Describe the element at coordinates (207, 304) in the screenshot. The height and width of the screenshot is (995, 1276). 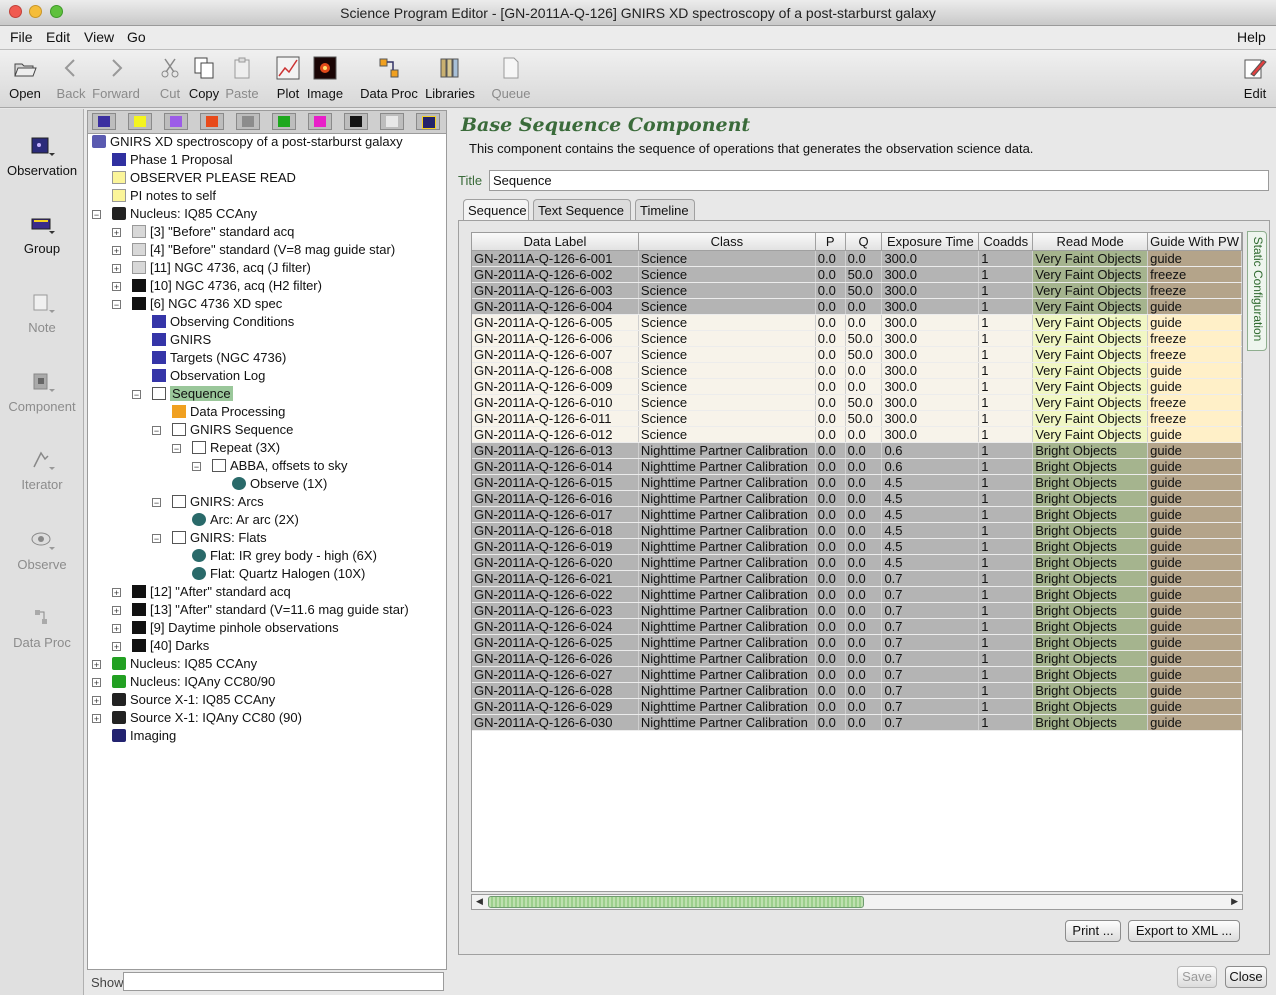
I see `tree-item: [6] NGC 4736 XD spec` at that location.